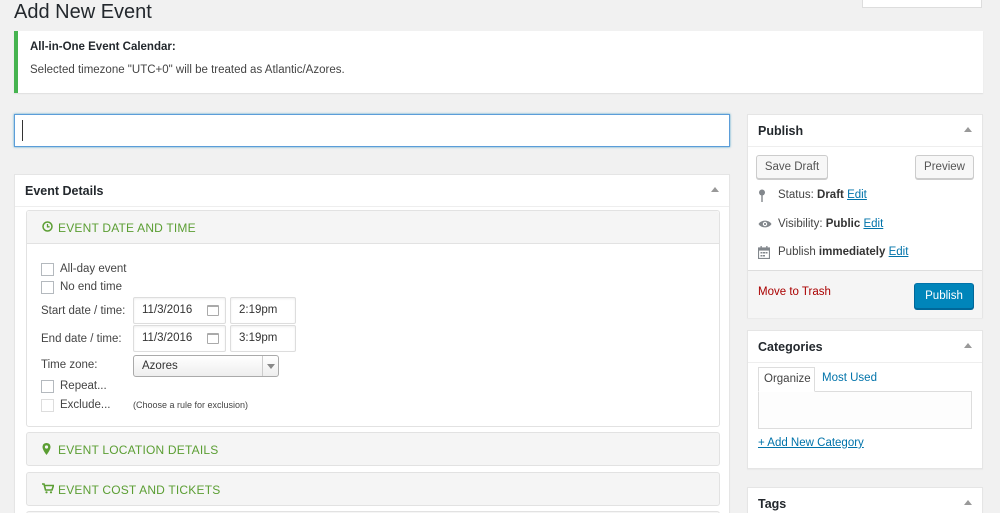  Describe the element at coordinates (160, 366) in the screenshot. I see `timezone-value: Azores` at that location.